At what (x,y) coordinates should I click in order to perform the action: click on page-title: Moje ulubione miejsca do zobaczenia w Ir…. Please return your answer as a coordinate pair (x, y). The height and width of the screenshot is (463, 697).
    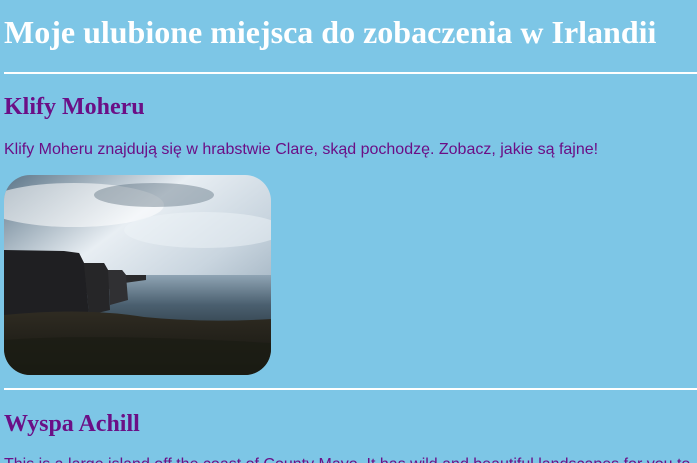
    Looking at the image, I should click on (330, 32).